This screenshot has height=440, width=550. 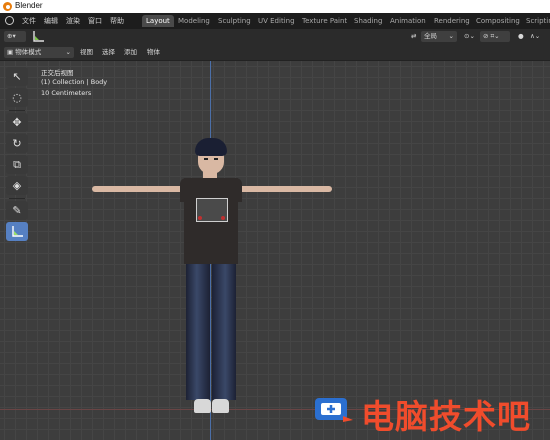 I want to click on view-name-label: 正交后视图, so click(x=57, y=73).